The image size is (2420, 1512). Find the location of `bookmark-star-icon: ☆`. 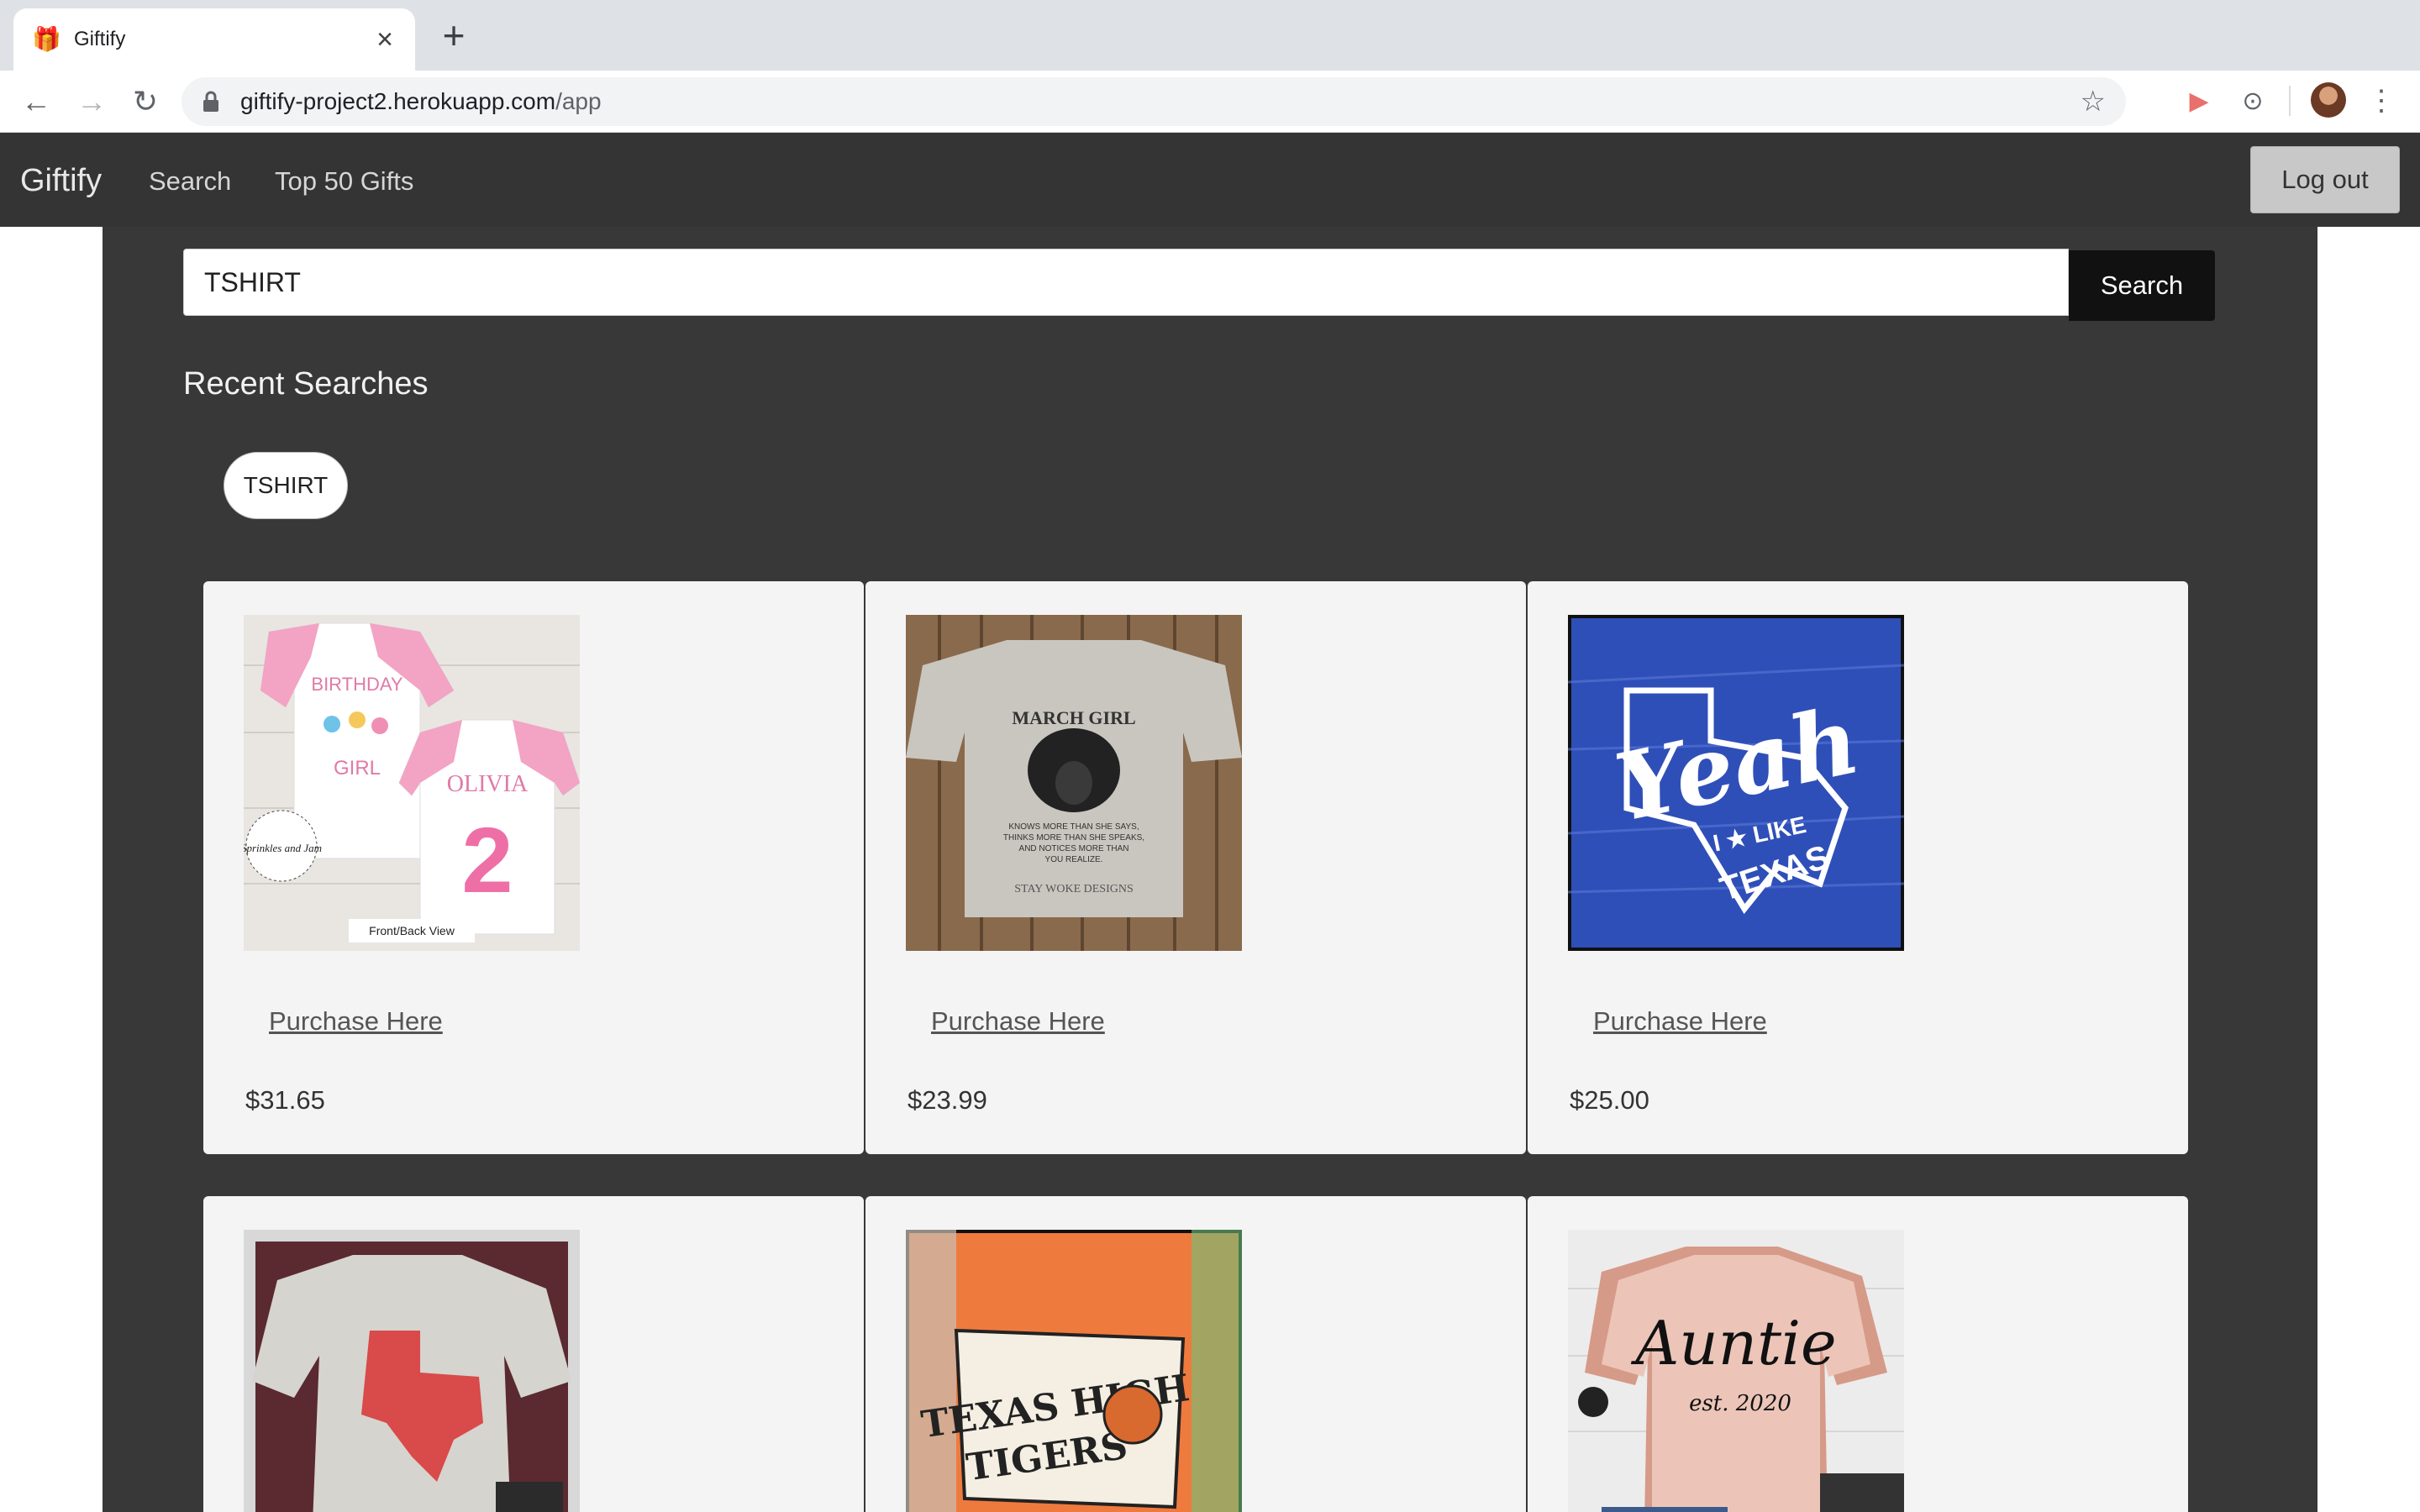

bookmark-star-icon: ☆ is located at coordinates (2093, 101).